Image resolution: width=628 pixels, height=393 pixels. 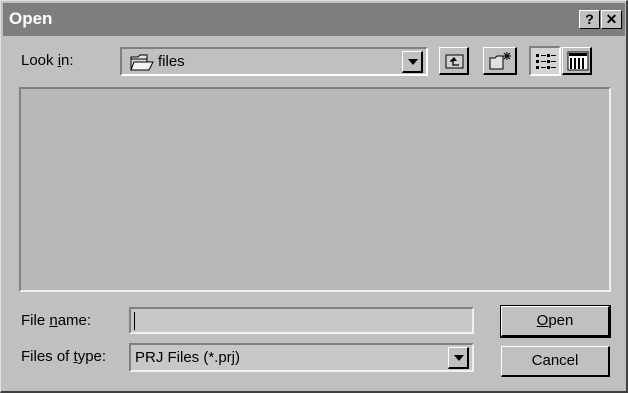 What do you see at coordinates (314, 19) in the screenshot?
I see `title-bar: Open ? ✕` at bounding box center [314, 19].